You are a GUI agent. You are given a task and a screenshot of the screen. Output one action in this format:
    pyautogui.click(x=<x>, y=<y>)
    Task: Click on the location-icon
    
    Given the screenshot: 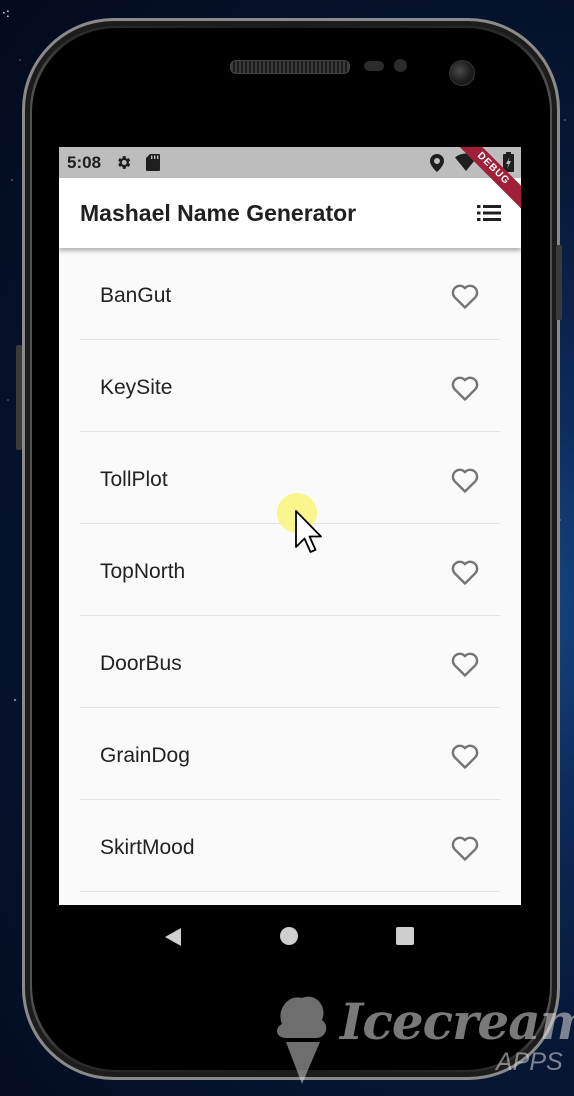 What is the action you would take?
    pyautogui.click(x=437, y=165)
    